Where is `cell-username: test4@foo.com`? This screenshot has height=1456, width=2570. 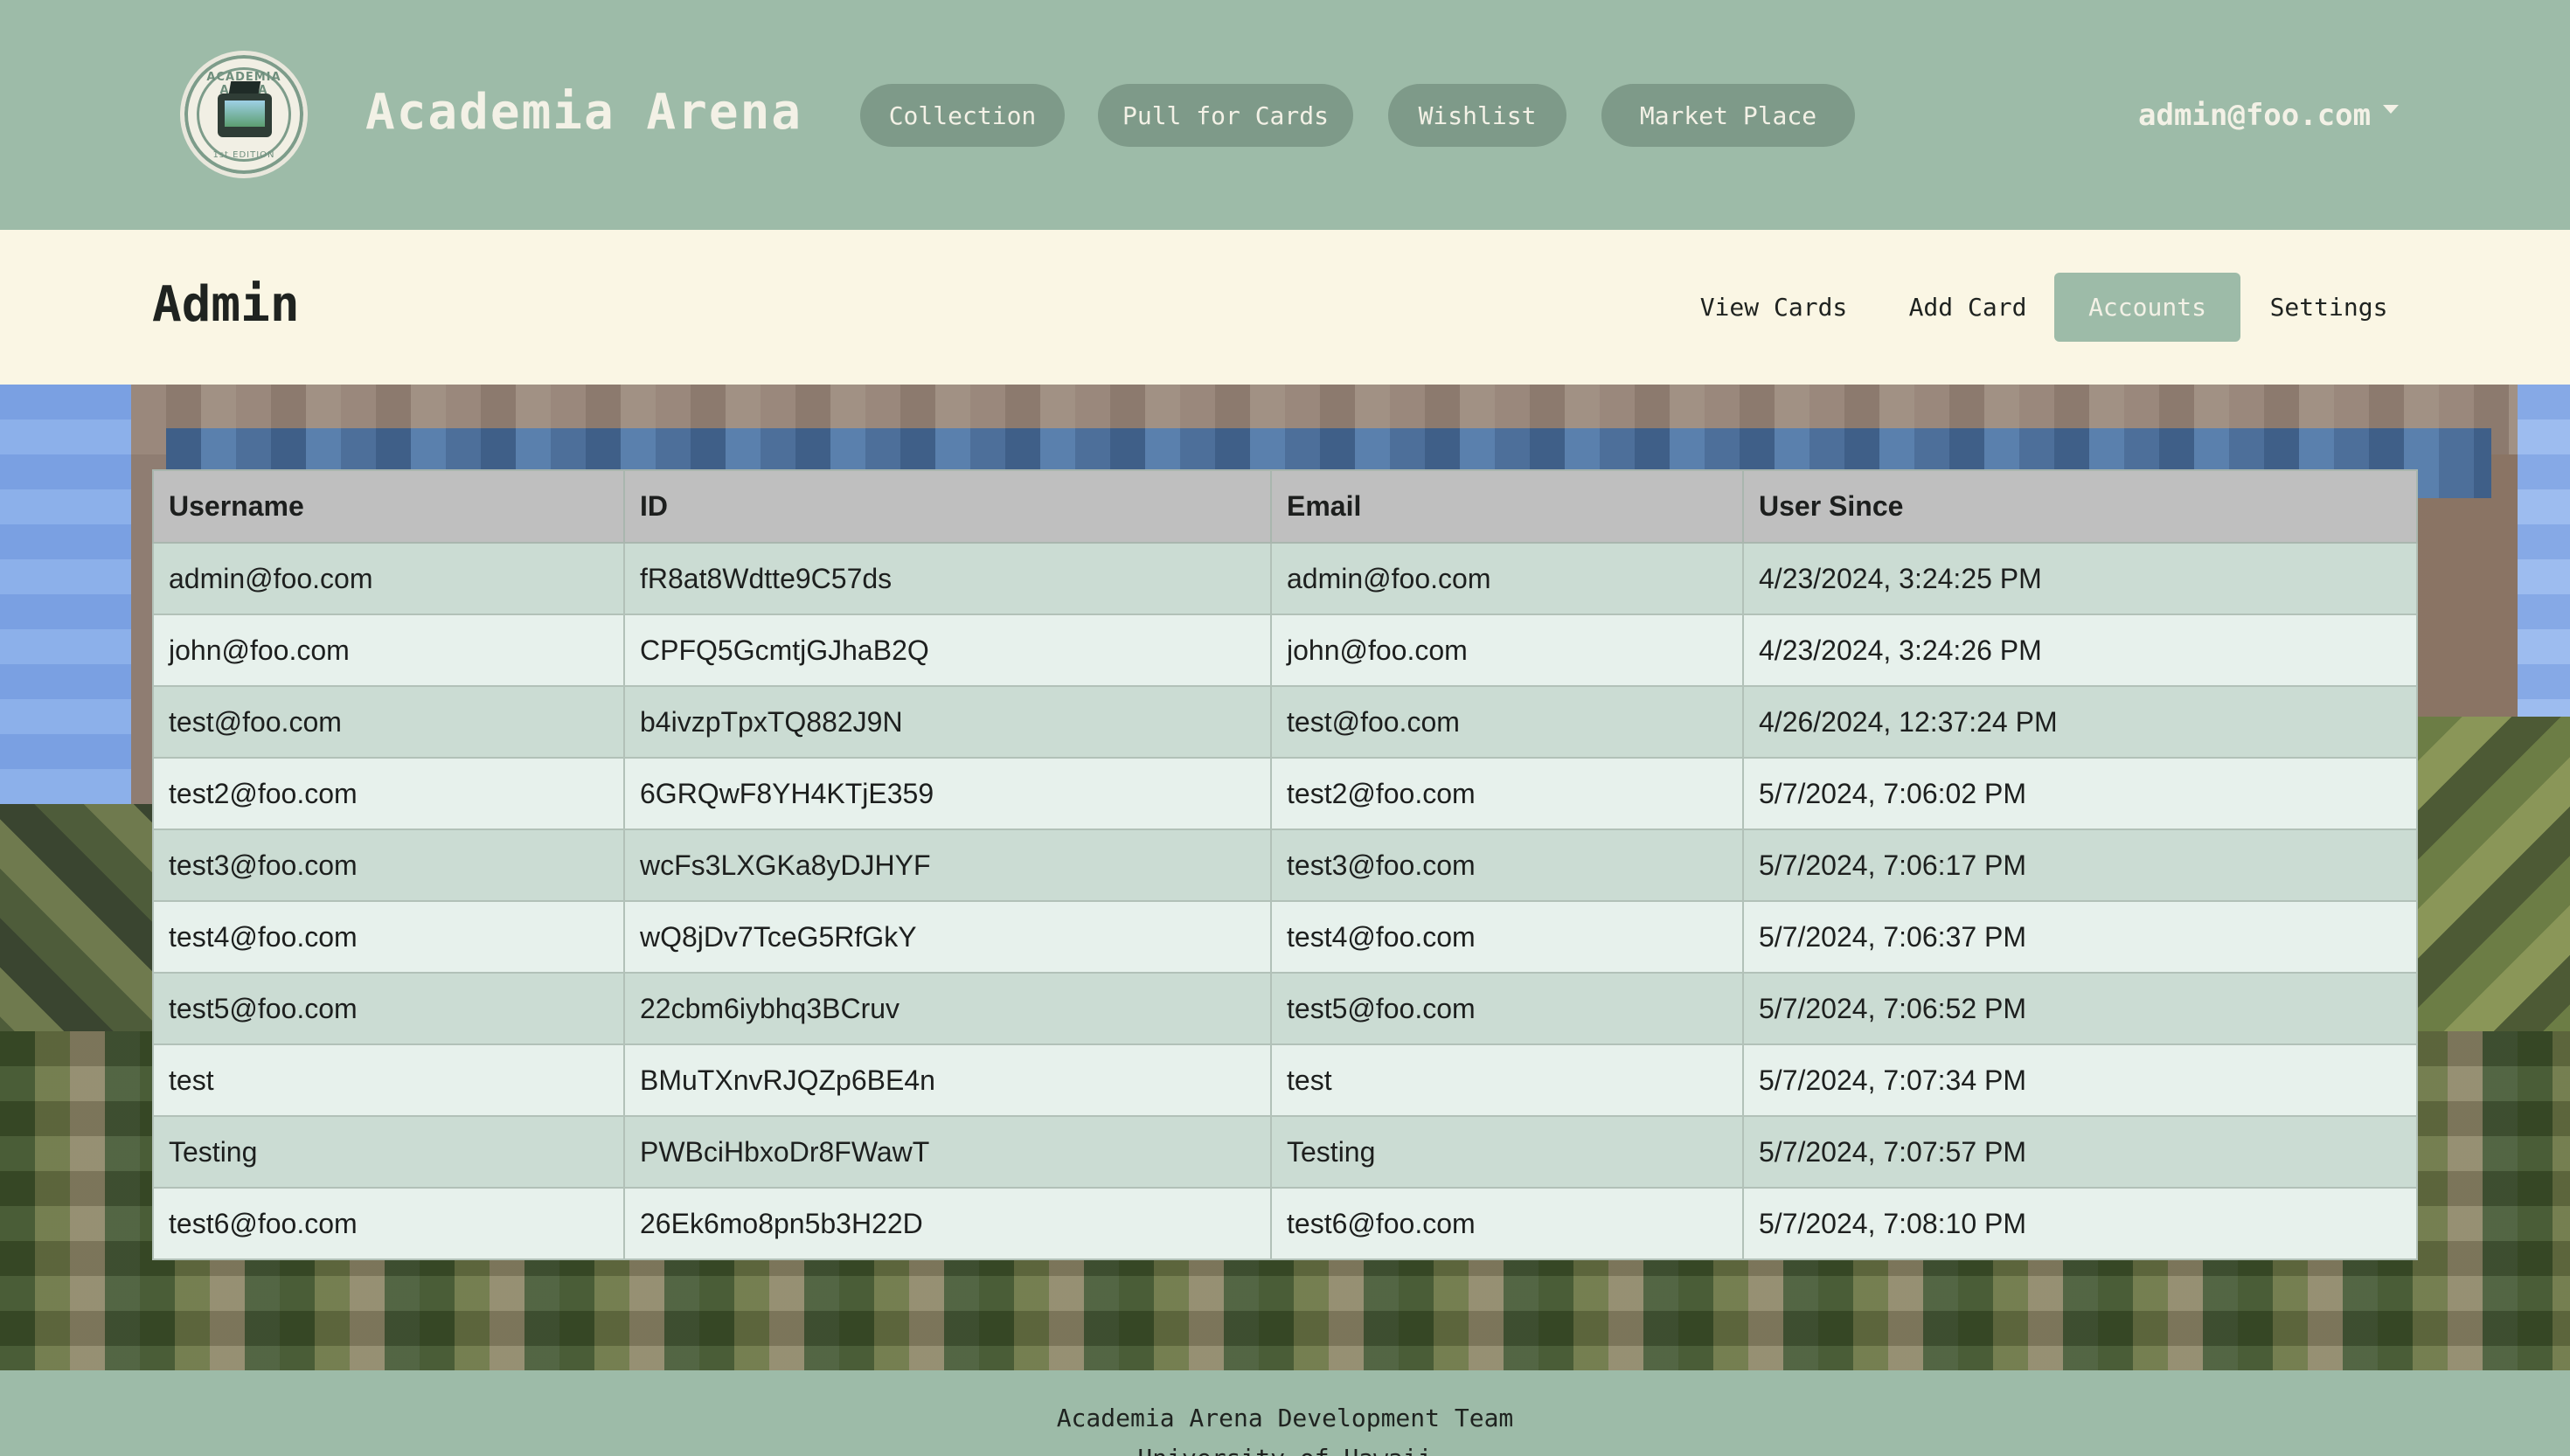
cell-username: test4@foo.com is located at coordinates (388, 937).